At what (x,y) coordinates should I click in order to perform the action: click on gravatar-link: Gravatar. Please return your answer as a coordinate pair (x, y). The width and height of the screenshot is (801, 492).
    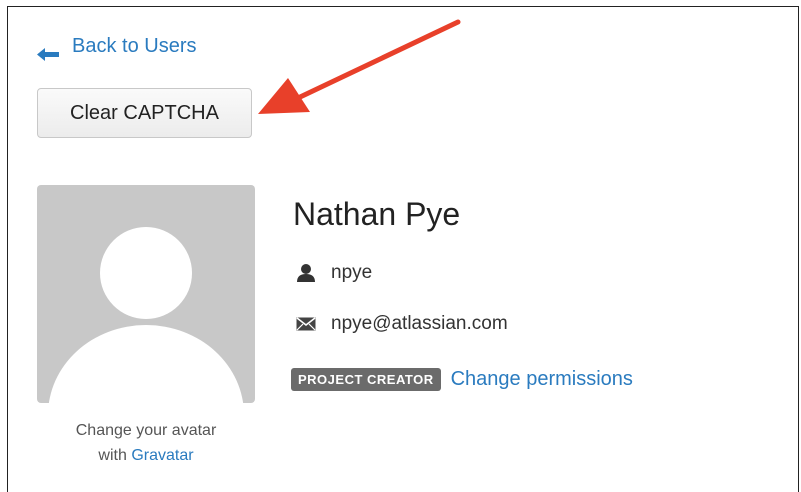
    Looking at the image, I should click on (162, 455).